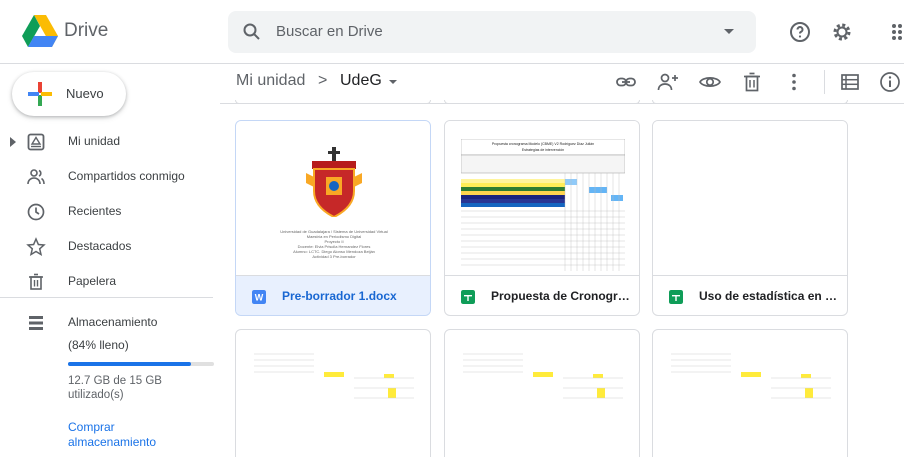 This screenshot has height=457, width=904. What do you see at coordinates (13, 142) in the screenshot?
I see `expand-caret-icon` at bounding box center [13, 142].